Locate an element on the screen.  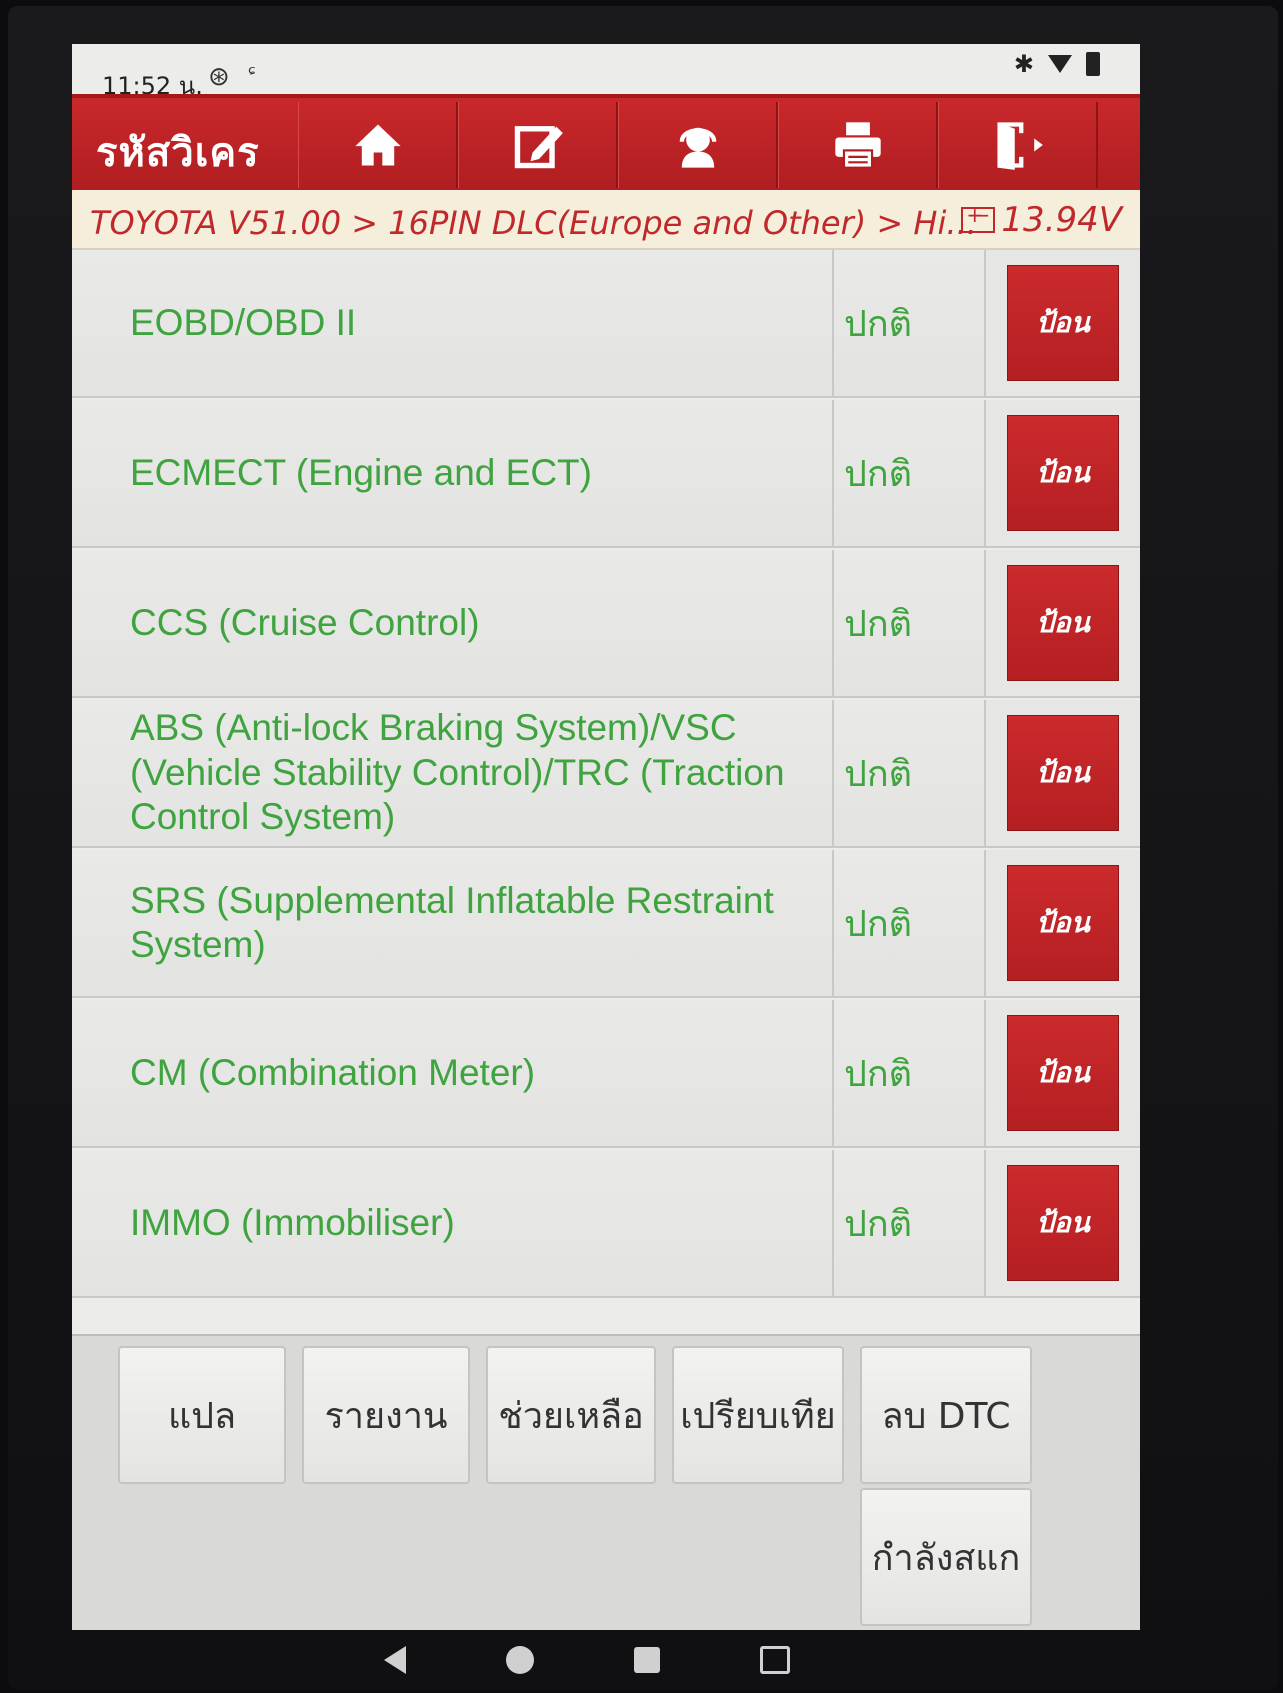
toolbar is located at coordinates (698, 145).